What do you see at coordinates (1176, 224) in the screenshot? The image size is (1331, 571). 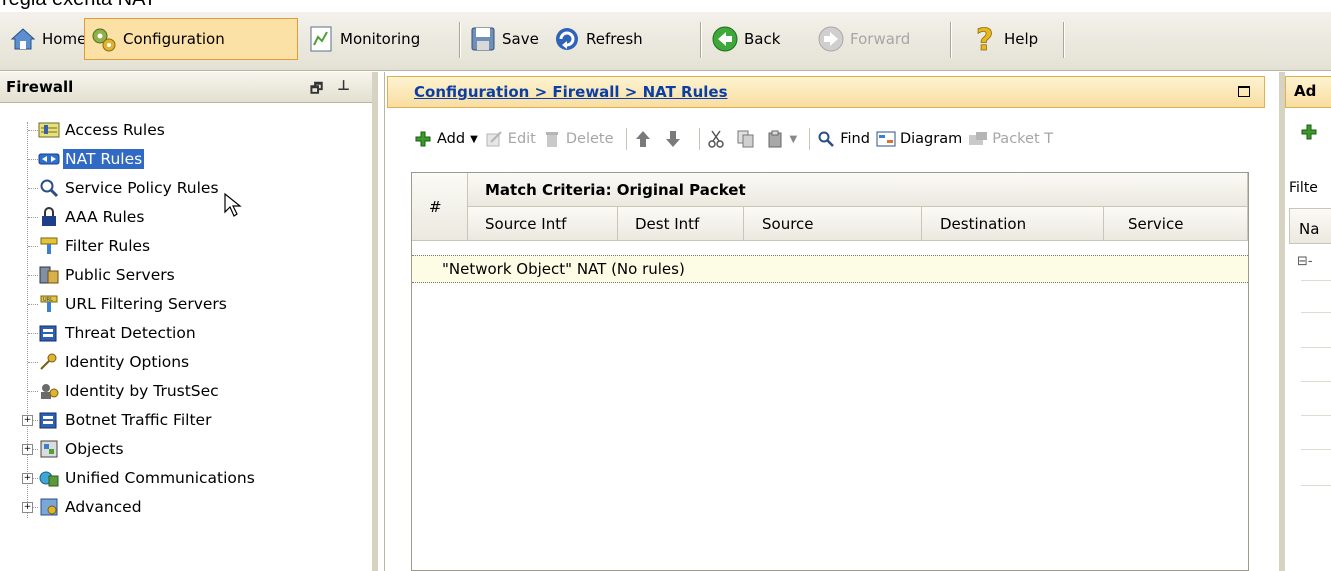 I see `column-header-service: Service` at bounding box center [1176, 224].